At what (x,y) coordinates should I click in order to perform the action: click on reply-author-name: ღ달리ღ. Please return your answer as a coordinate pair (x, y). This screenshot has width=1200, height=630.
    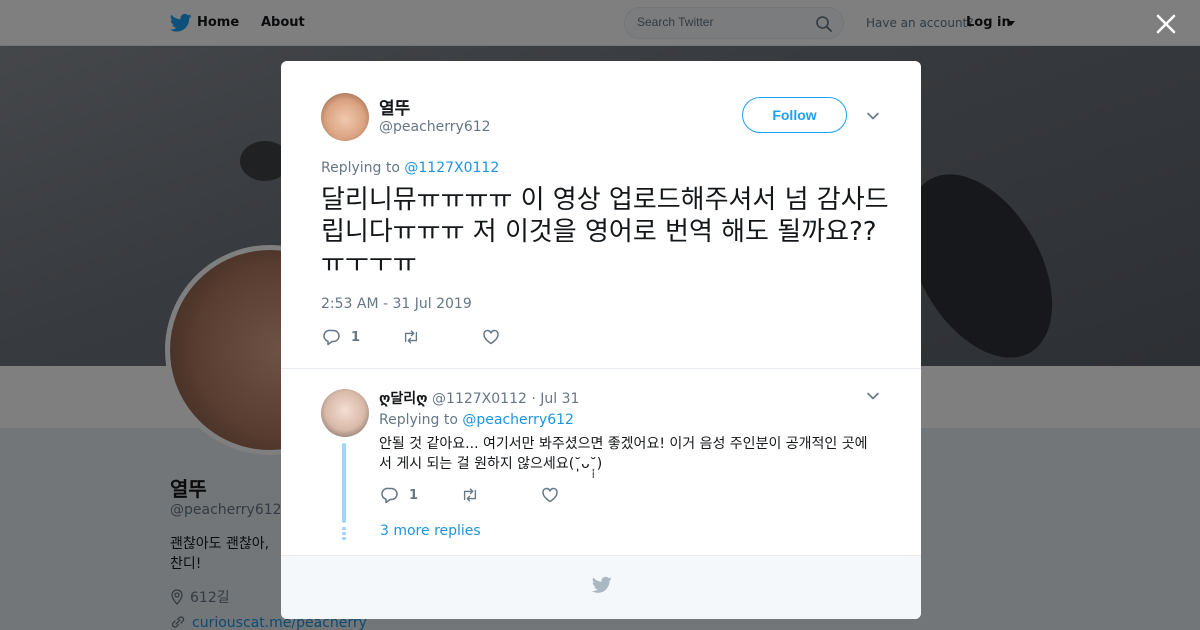
    Looking at the image, I should click on (403, 399).